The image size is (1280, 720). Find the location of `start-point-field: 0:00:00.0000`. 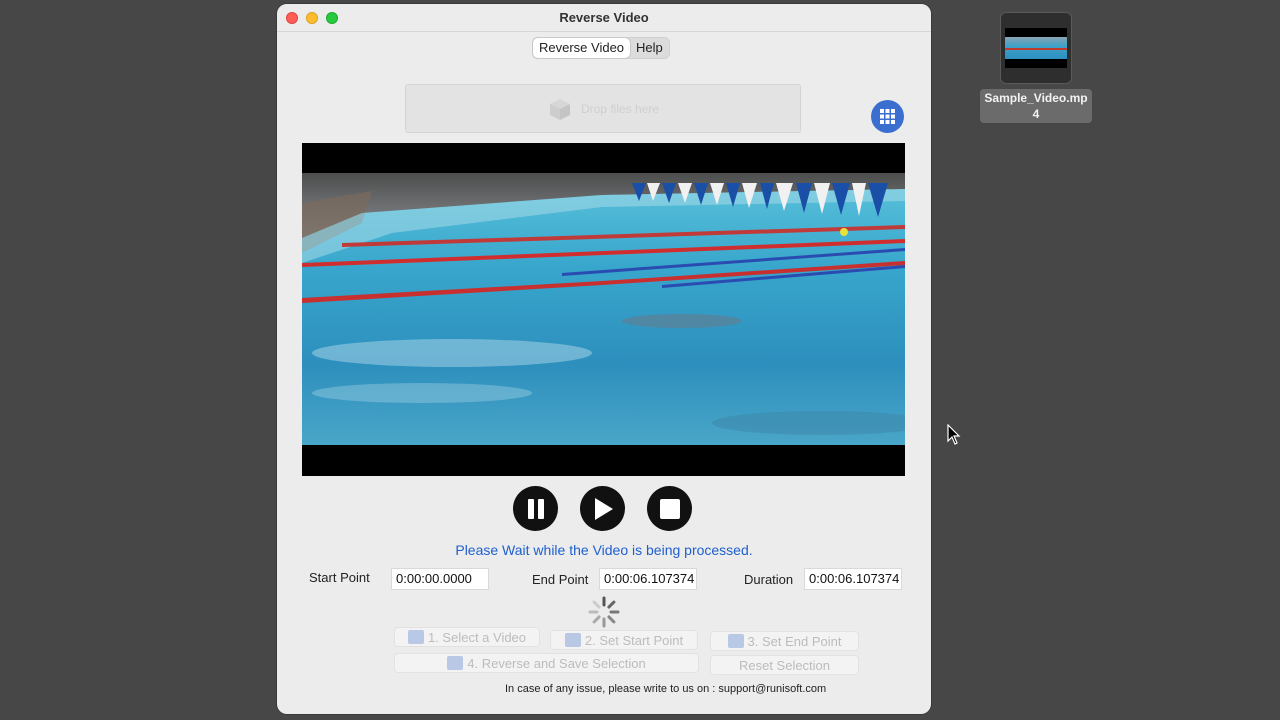

start-point-field: 0:00:00.0000 is located at coordinates (440, 579).